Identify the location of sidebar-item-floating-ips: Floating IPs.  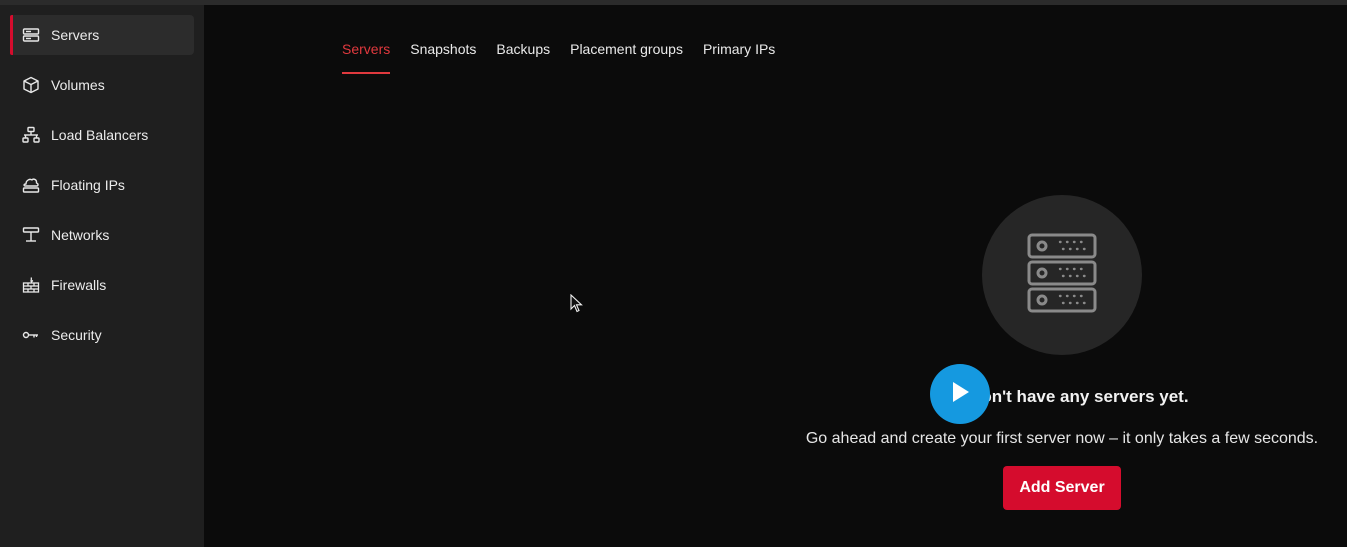
(102, 185).